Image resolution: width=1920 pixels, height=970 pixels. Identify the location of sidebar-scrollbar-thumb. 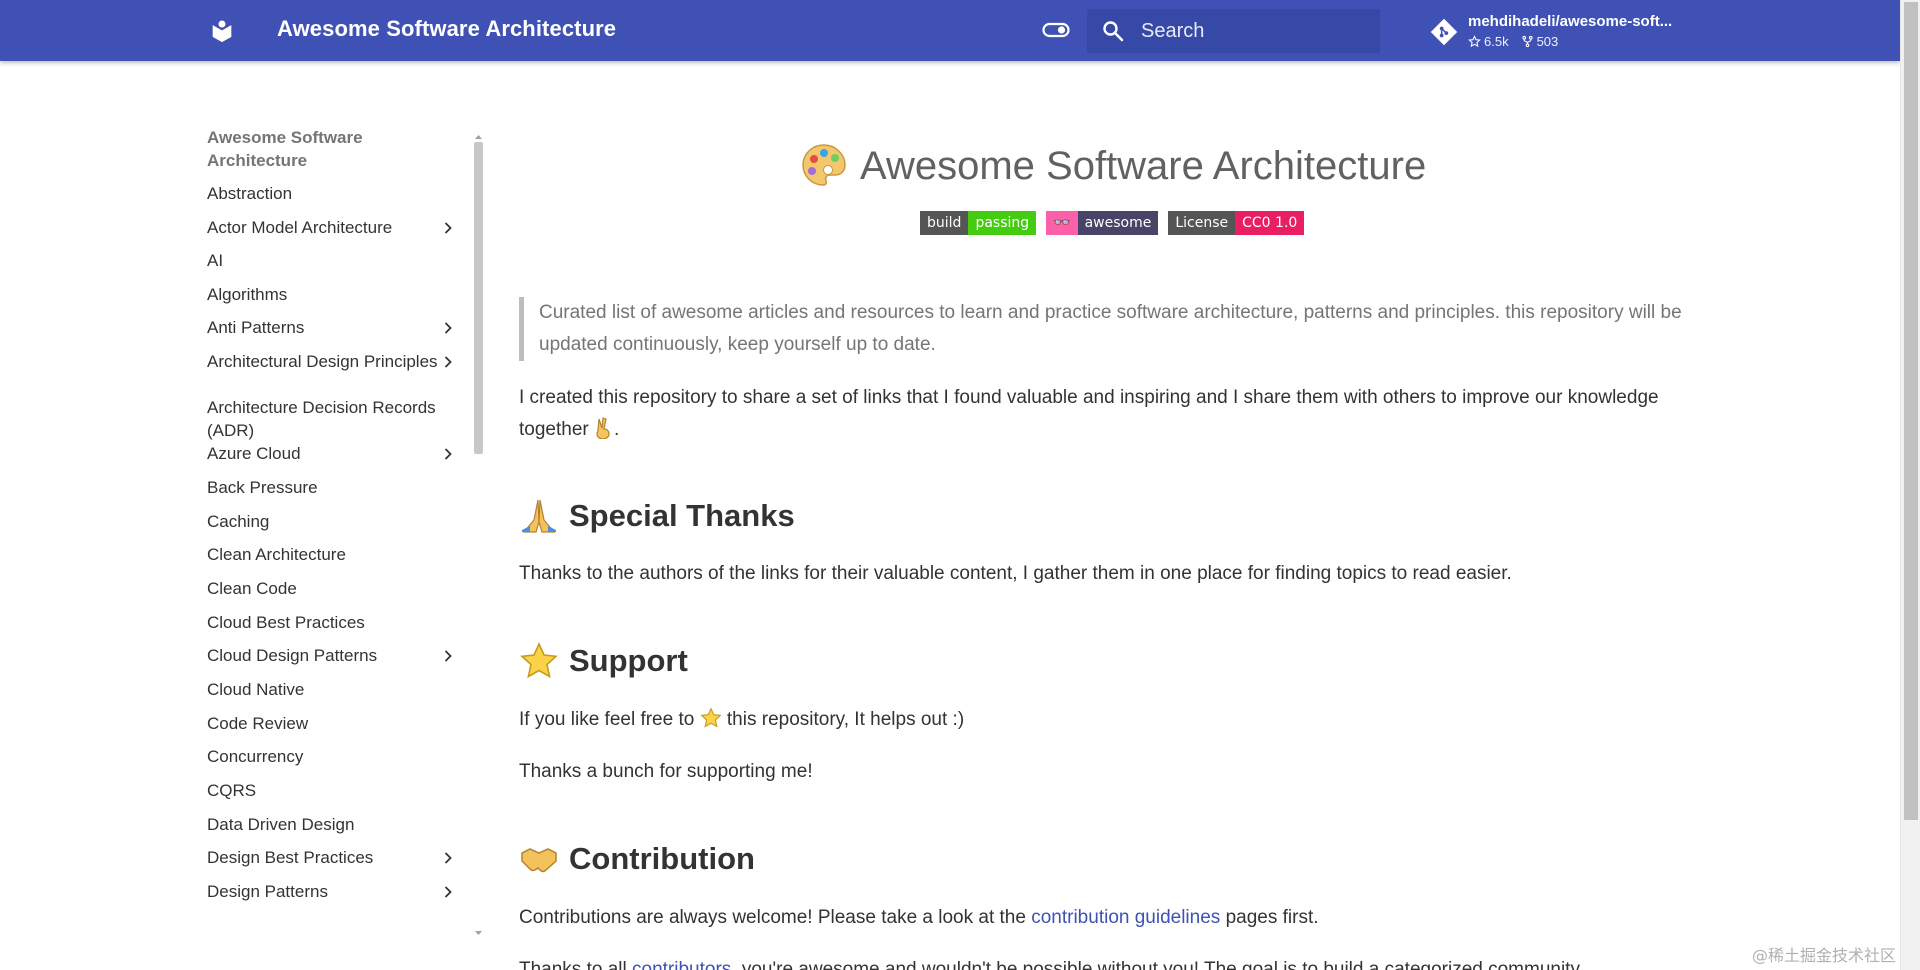
(478, 298).